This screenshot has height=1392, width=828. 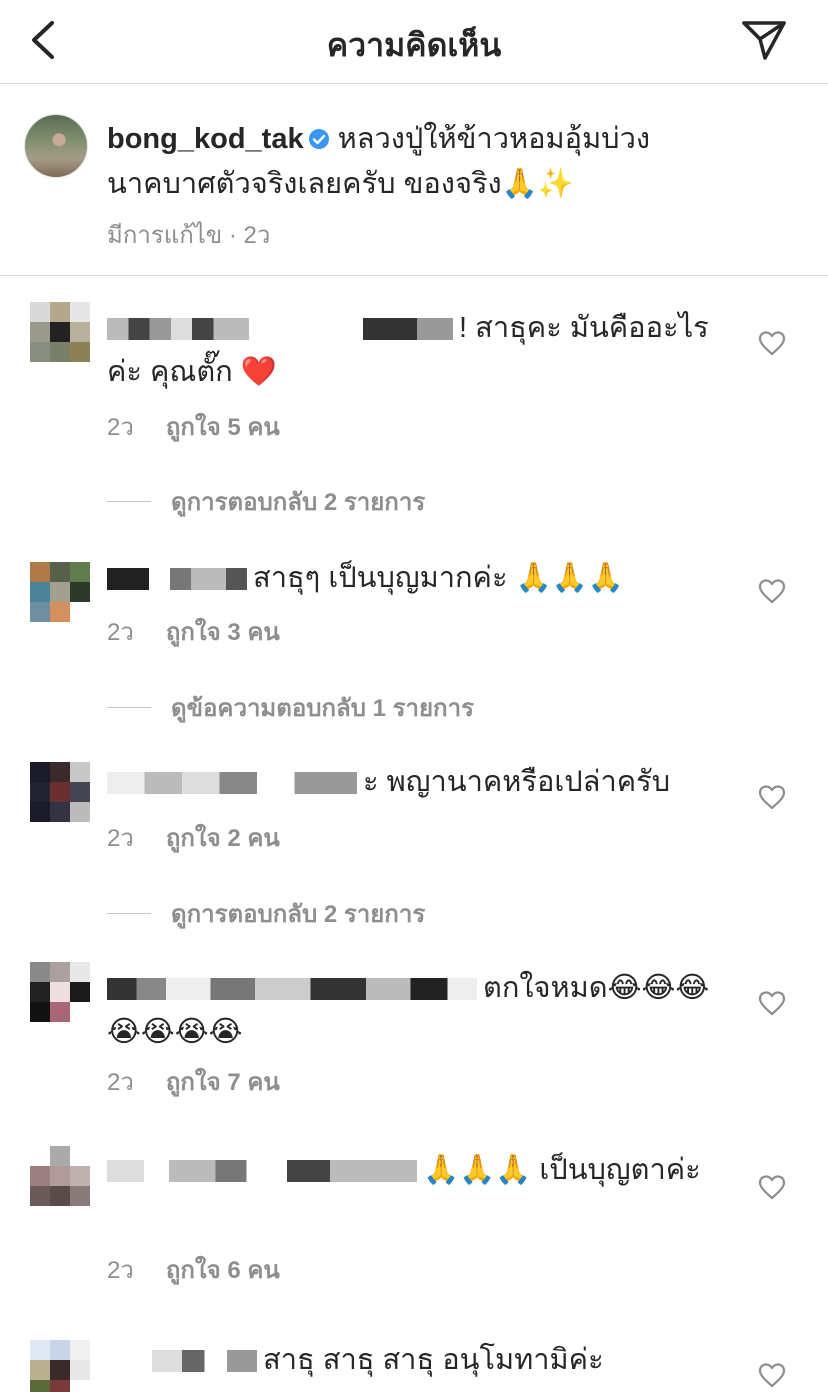 I want to click on comment-likes: ถูกใจ 5 คน, so click(x=223, y=427).